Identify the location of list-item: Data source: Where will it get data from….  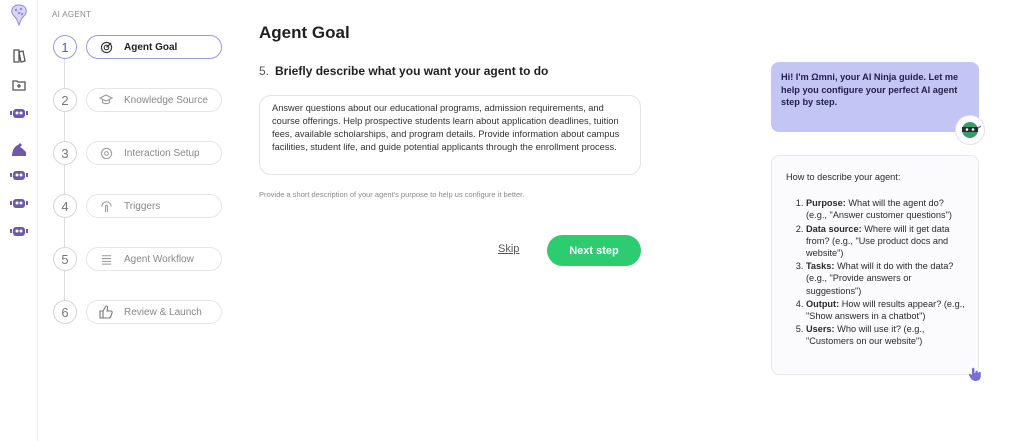
(886, 241).